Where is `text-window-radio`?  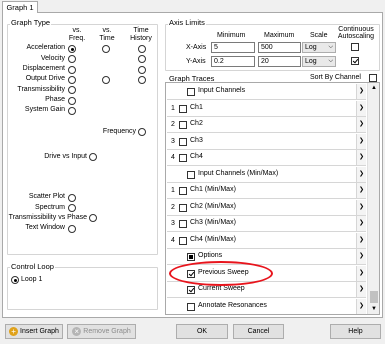 text-window-radio is located at coordinates (72, 229).